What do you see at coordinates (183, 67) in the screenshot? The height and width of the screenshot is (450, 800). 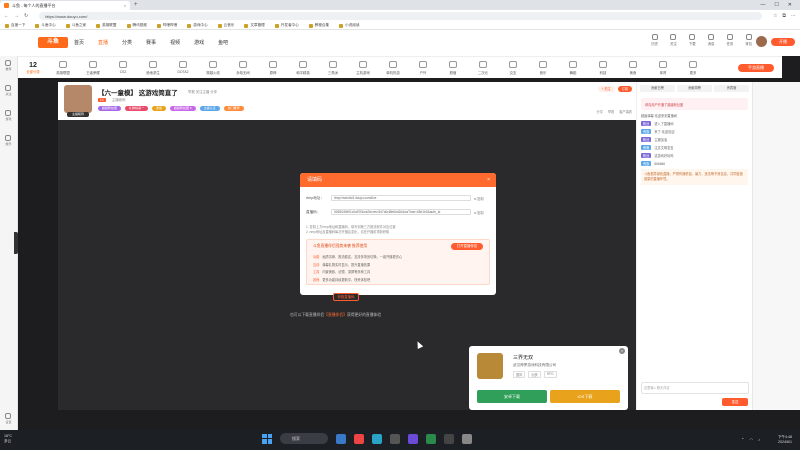 I see `category-item: DOTA2` at bounding box center [183, 67].